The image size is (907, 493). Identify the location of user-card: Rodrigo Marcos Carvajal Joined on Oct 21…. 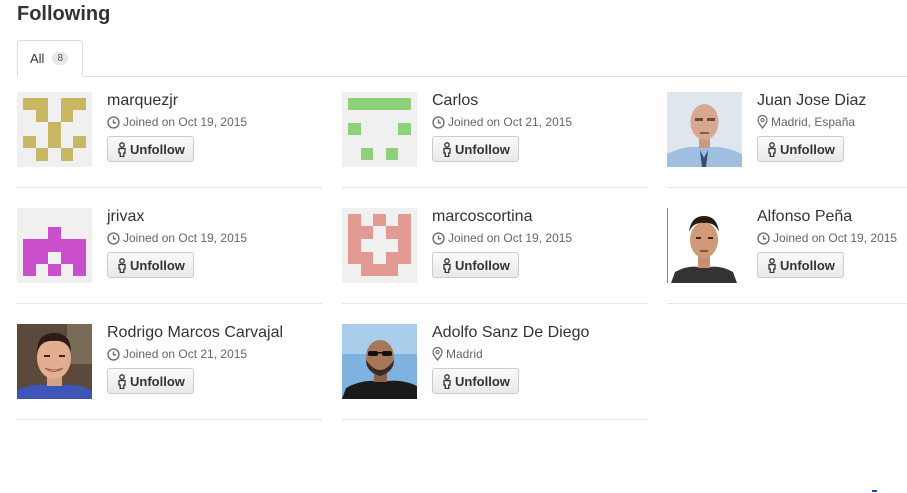
(169, 372).